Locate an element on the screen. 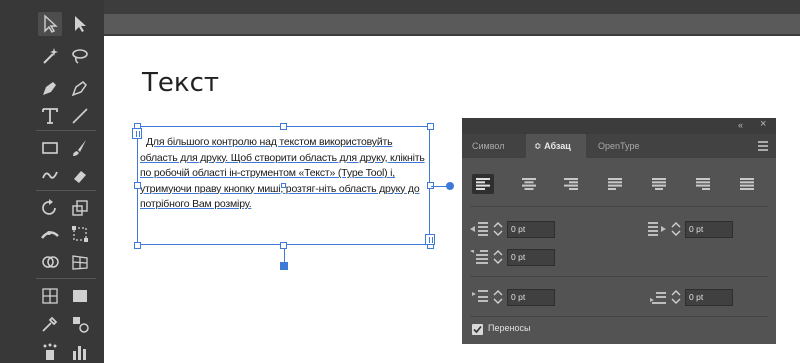  direct-selection-tool-icon is located at coordinates (80, 24).